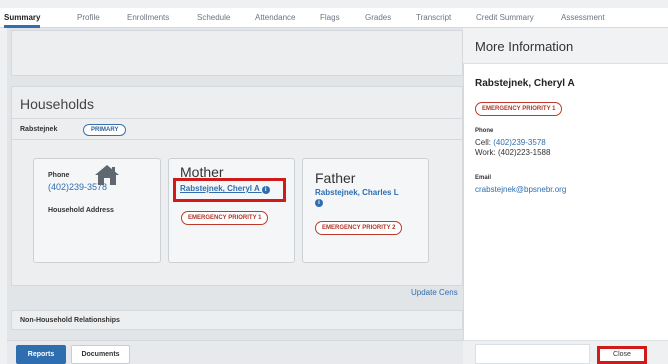 The width and height of the screenshot is (668, 364). What do you see at coordinates (81, 210) in the screenshot?
I see `household-address-label: Household Address` at bounding box center [81, 210].